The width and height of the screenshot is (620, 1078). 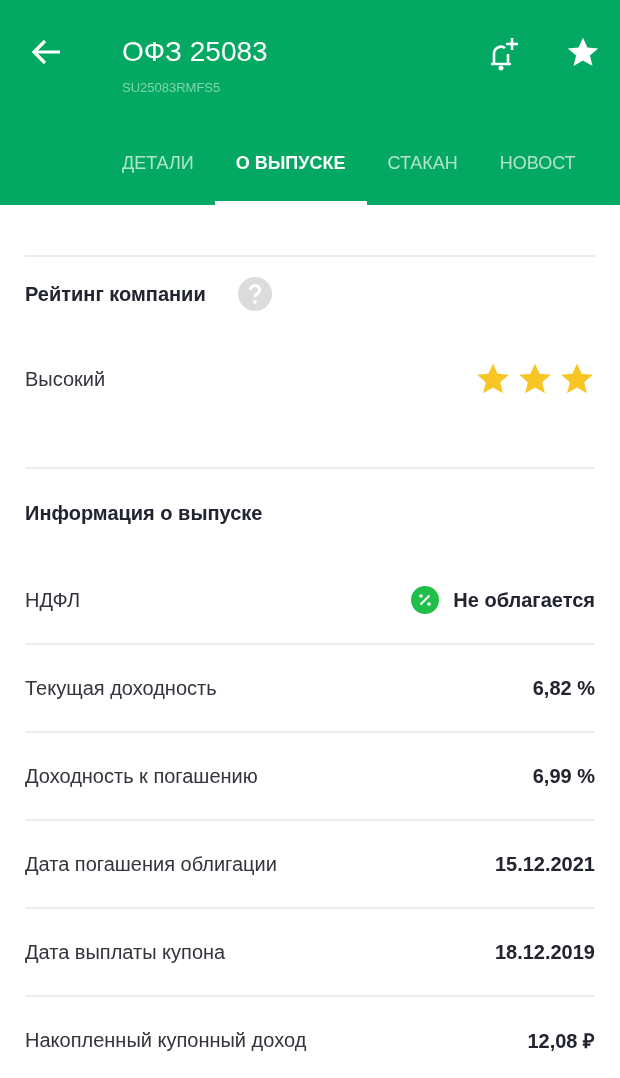 I want to click on field-value: 6,82 %, so click(x=563, y=688).